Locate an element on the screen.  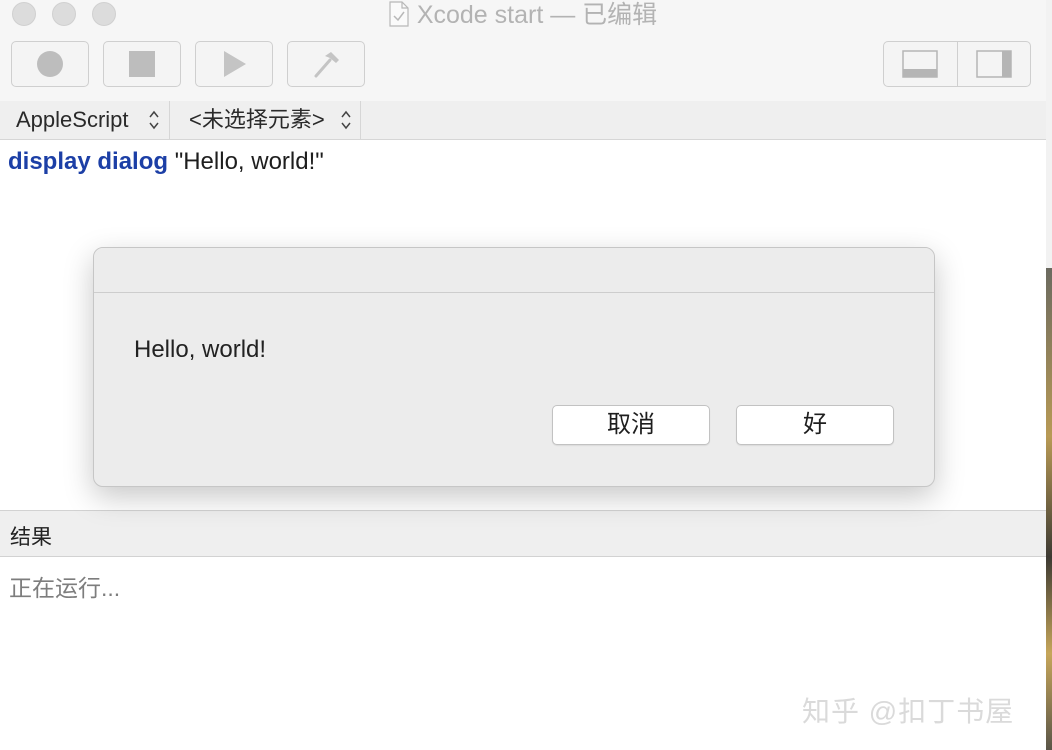
bottom-panel-icon is located at coordinates (920, 64).